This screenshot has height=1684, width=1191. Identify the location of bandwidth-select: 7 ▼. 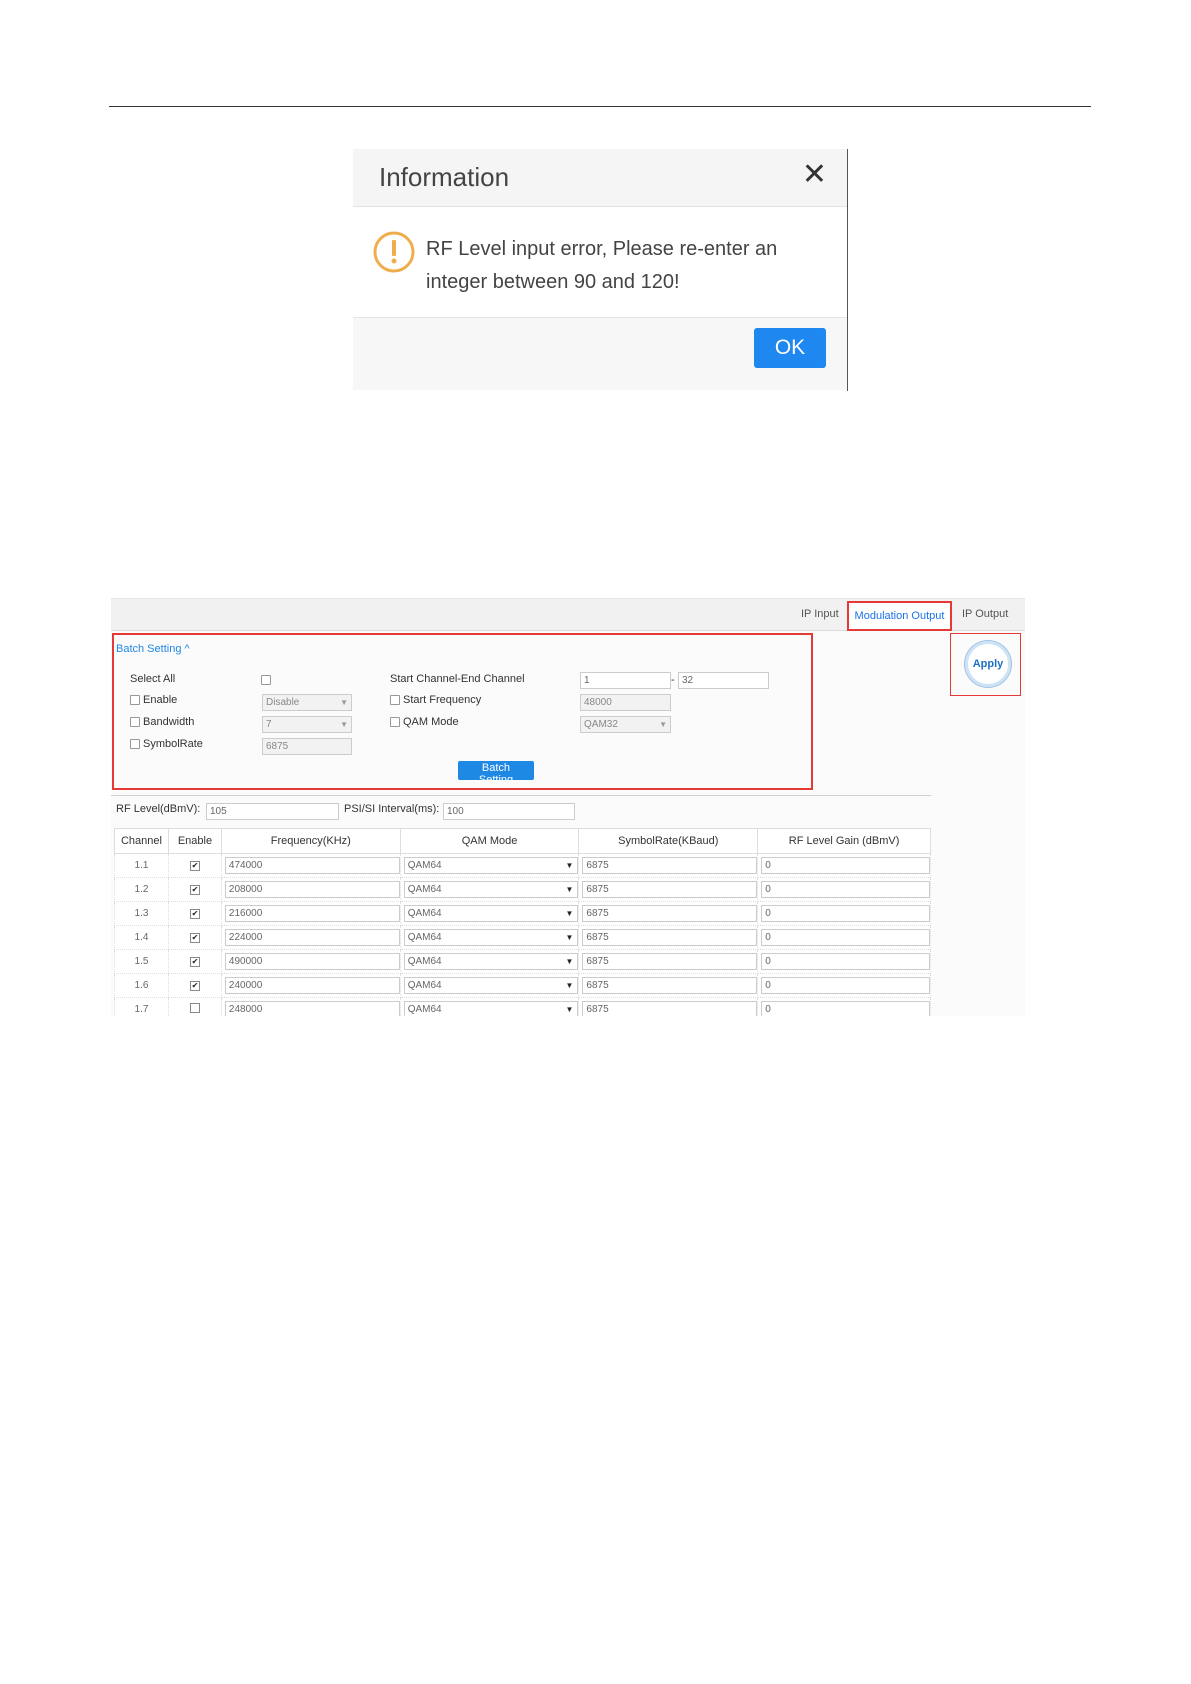
(307, 724).